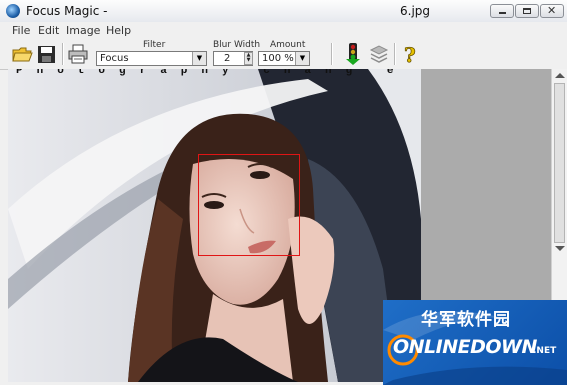 The height and width of the screenshot is (385, 567). I want to click on app-title: Focus Magic -, so click(67, 11).